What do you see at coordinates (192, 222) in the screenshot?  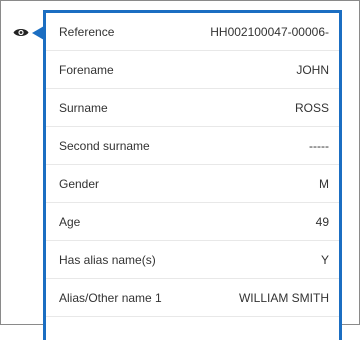 I see `row-age: Age 49` at bounding box center [192, 222].